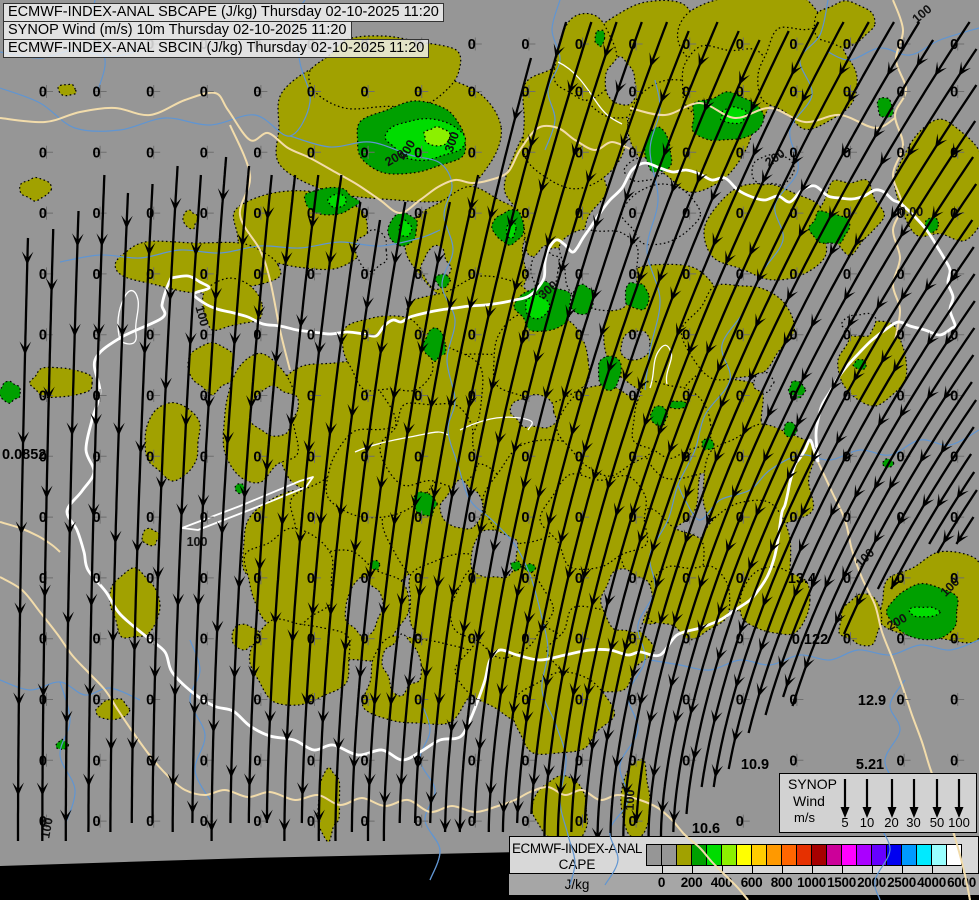  I want to click on svg-text: 0.122, so click(810, 640).